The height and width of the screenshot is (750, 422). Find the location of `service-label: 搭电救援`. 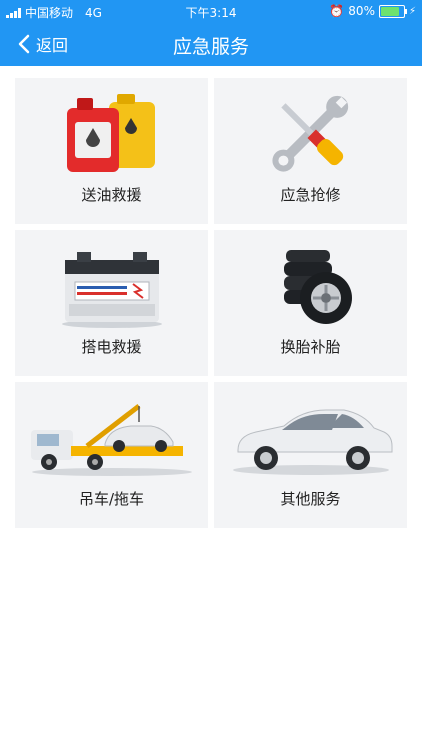

service-label: 搭电救援 is located at coordinates (111, 347).